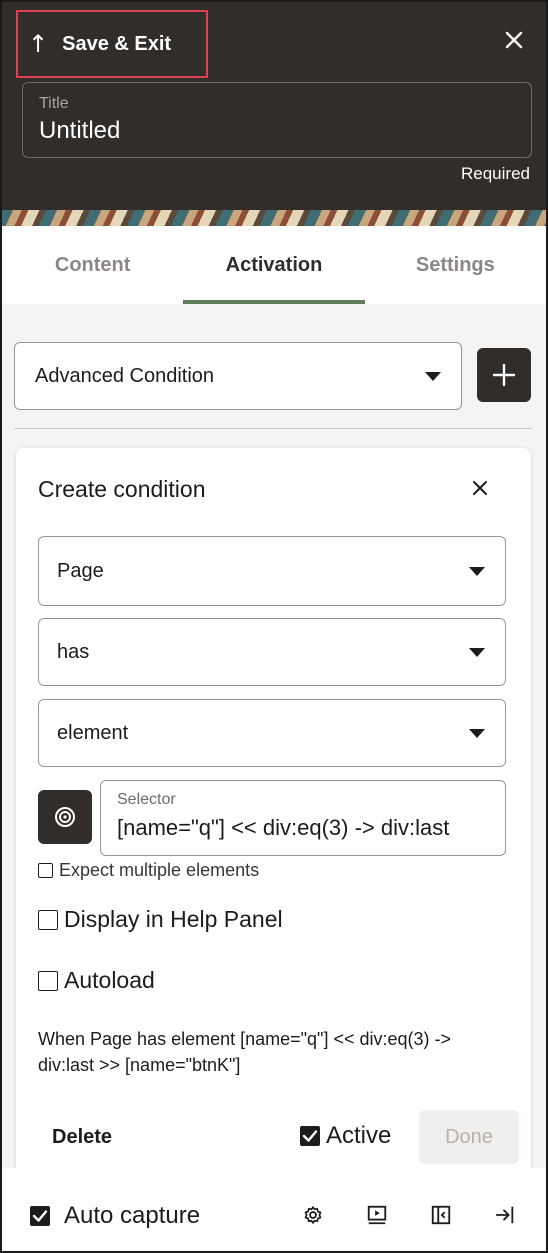  Describe the element at coordinates (238, 376) in the screenshot. I see `condition-type-select: Advanced Condition` at that location.